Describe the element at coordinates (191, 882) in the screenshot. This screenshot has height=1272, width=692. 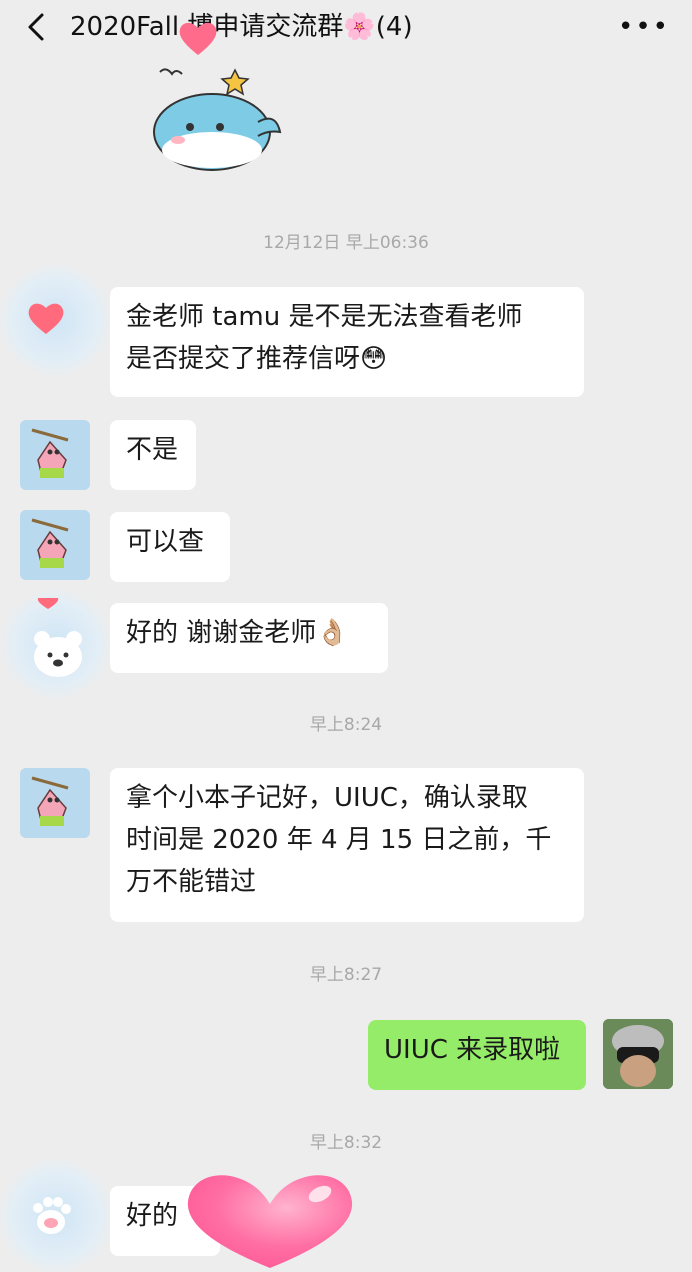
I see `message-text: 万不能错过` at that location.